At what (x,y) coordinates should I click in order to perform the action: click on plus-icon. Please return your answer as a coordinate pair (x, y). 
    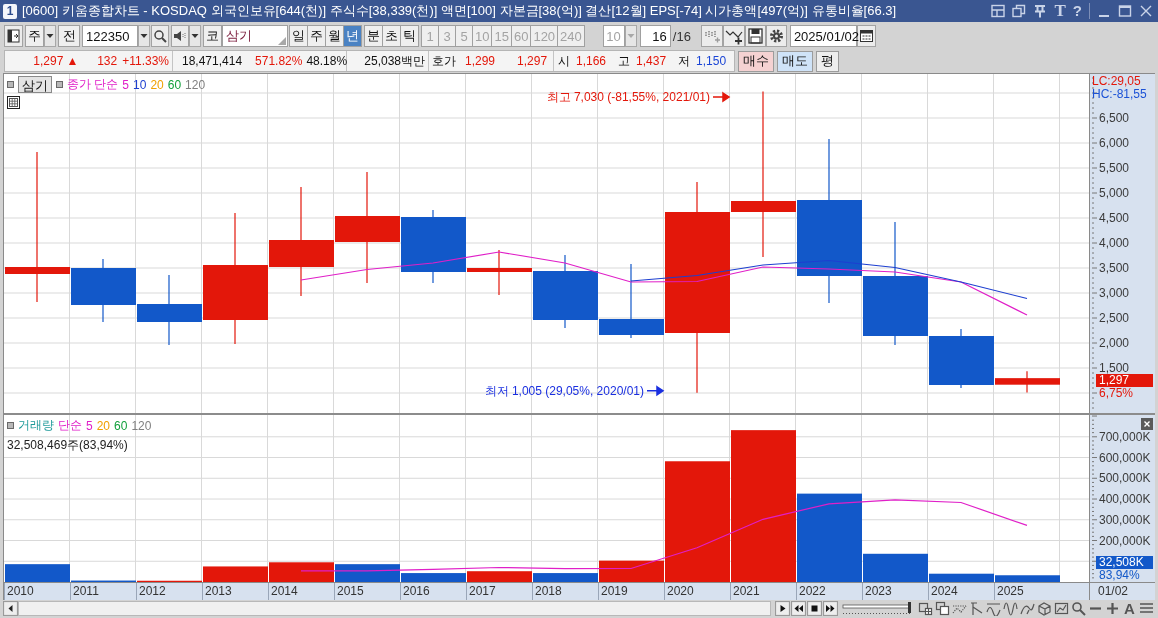
    Looking at the image, I should click on (1112, 608).